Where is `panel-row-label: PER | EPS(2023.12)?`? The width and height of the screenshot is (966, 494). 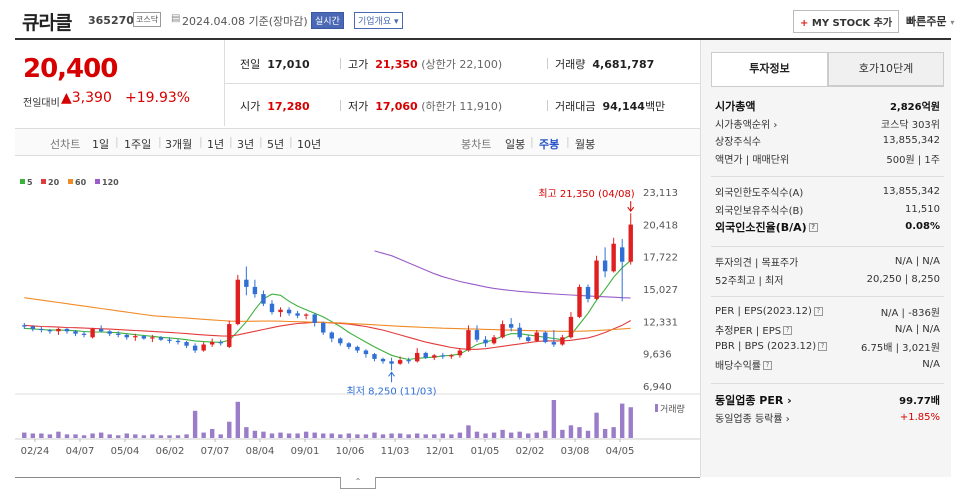 panel-row-label: PER | EPS(2023.12)? is located at coordinates (769, 311).